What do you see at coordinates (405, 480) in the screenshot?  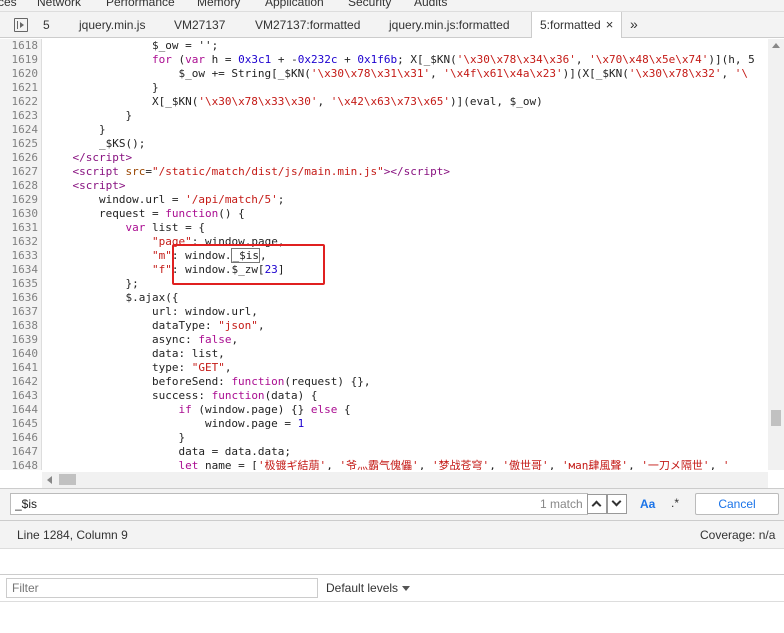 I see `horizontal-scrollbar` at bounding box center [405, 480].